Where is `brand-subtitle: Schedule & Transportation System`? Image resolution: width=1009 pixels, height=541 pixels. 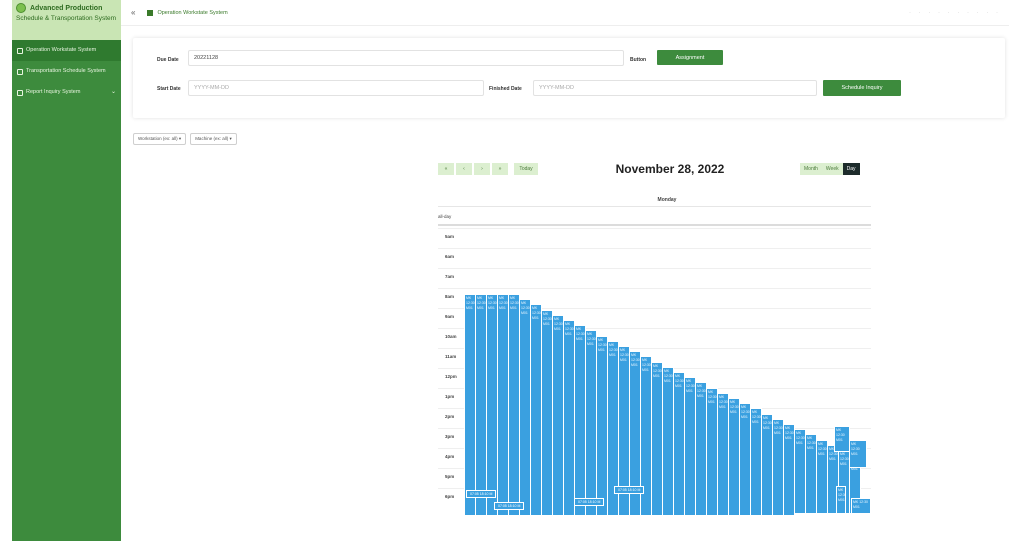 brand-subtitle: Schedule & Transportation System is located at coordinates (66, 18).